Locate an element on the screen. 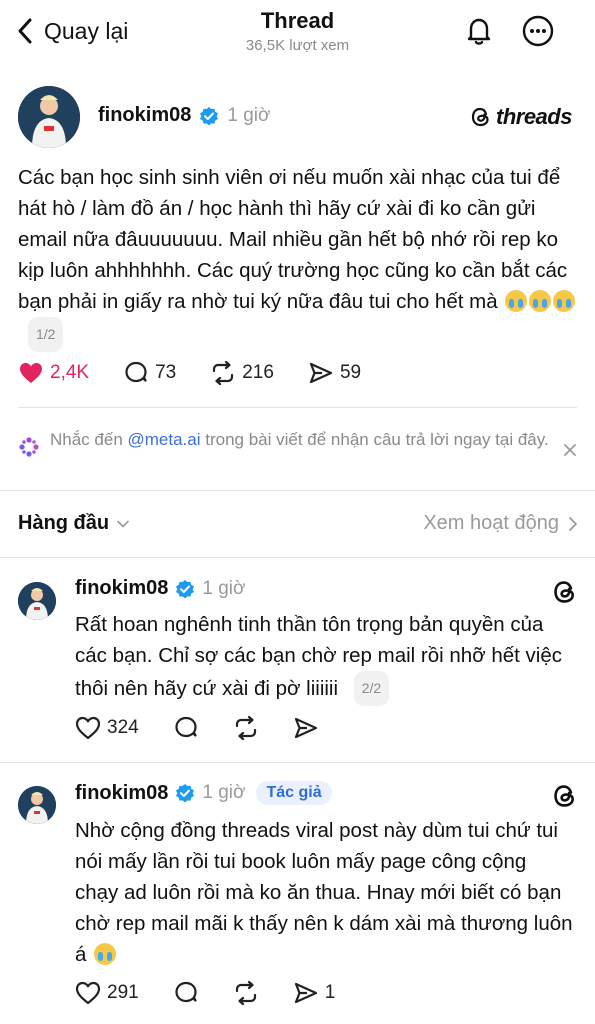 This screenshot has width=595, height=1024. view-activity-link: Xem hoạt động is located at coordinates (501, 523).